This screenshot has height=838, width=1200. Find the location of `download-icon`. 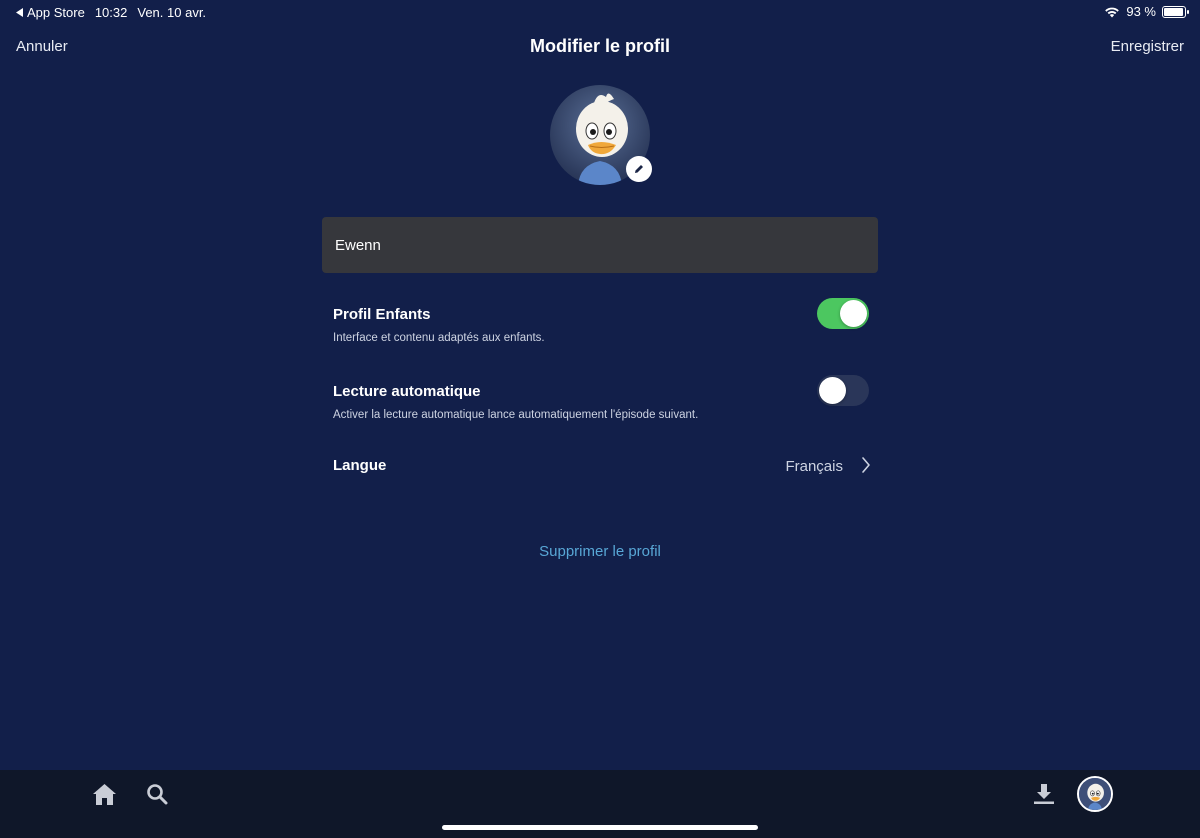

download-icon is located at coordinates (1044, 794).